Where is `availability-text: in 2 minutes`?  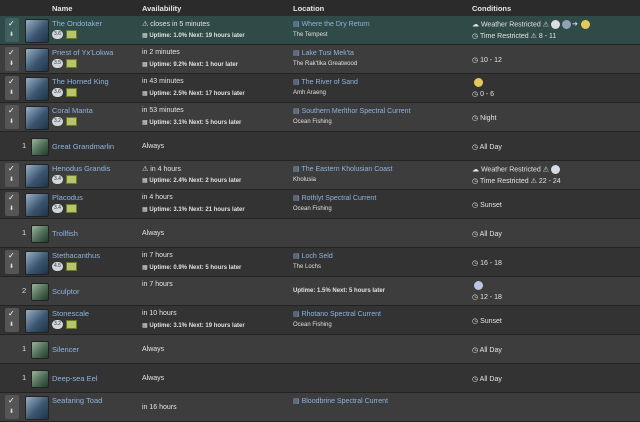 availability-text: in 2 minutes is located at coordinates (161, 52).